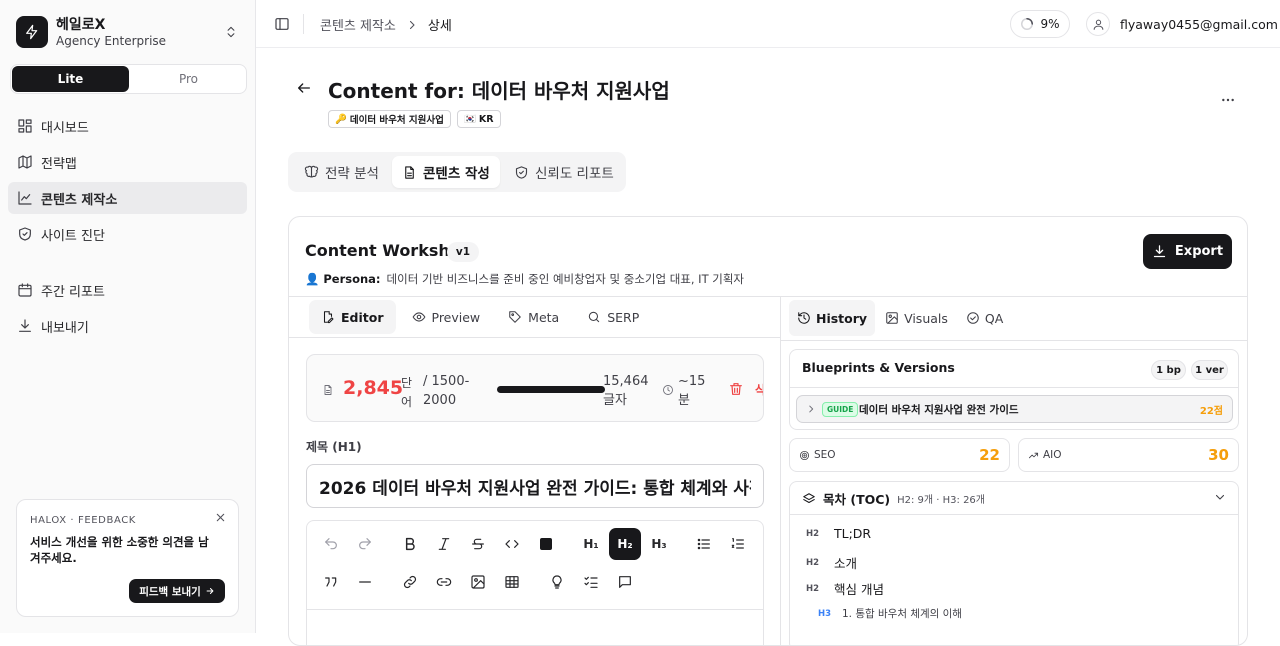 This screenshot has width=1280, height=646. I want to click on progress-value: 9%, so click(1050, 24).